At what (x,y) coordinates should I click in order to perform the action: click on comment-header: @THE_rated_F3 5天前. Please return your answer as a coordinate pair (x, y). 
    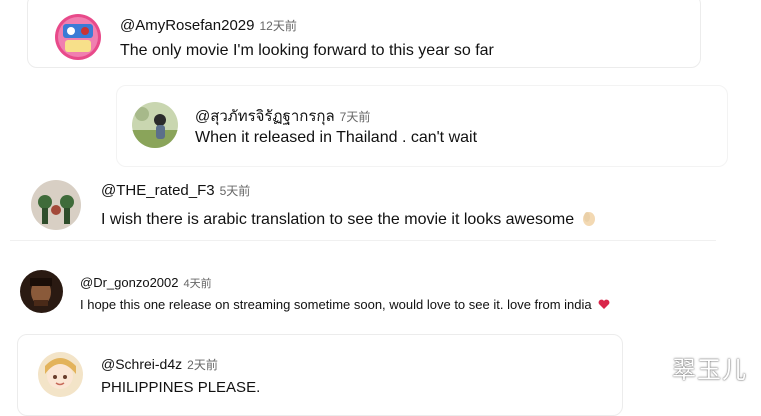
    Looking at the image, I should click on (175, 191).